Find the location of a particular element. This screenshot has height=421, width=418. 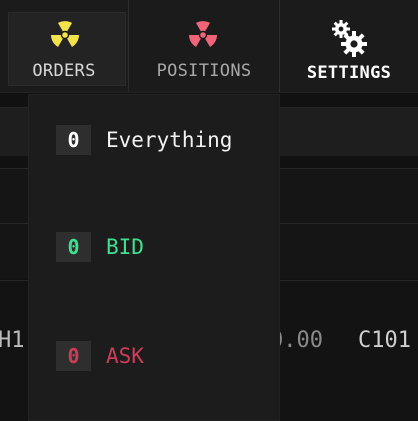

filter-option-bid: 0 BID is located at coordinates (100, 247).